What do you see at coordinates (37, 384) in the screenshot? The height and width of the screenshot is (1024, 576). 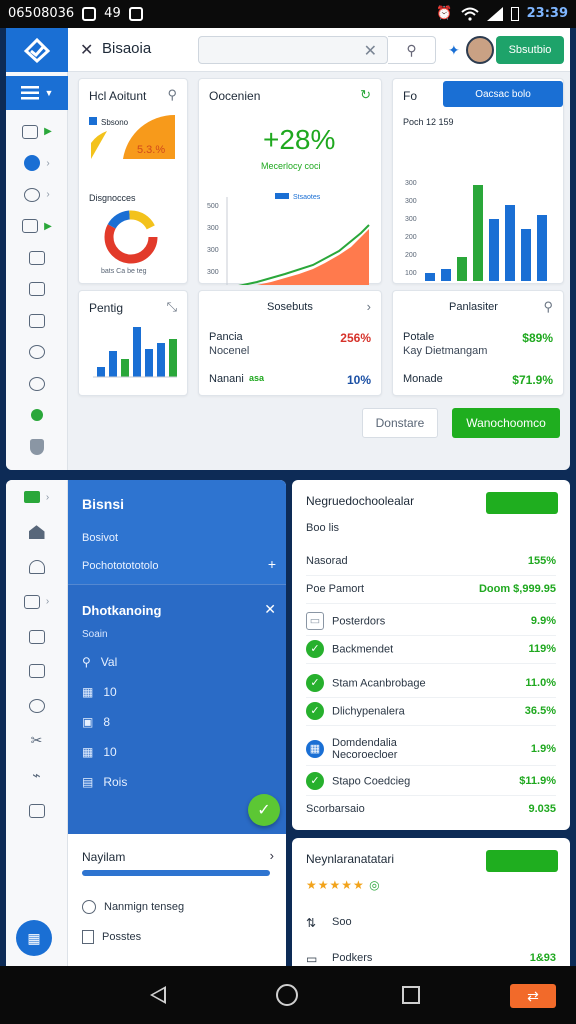 I see `sidebar-item-settings` at bounding box center [37, 384].